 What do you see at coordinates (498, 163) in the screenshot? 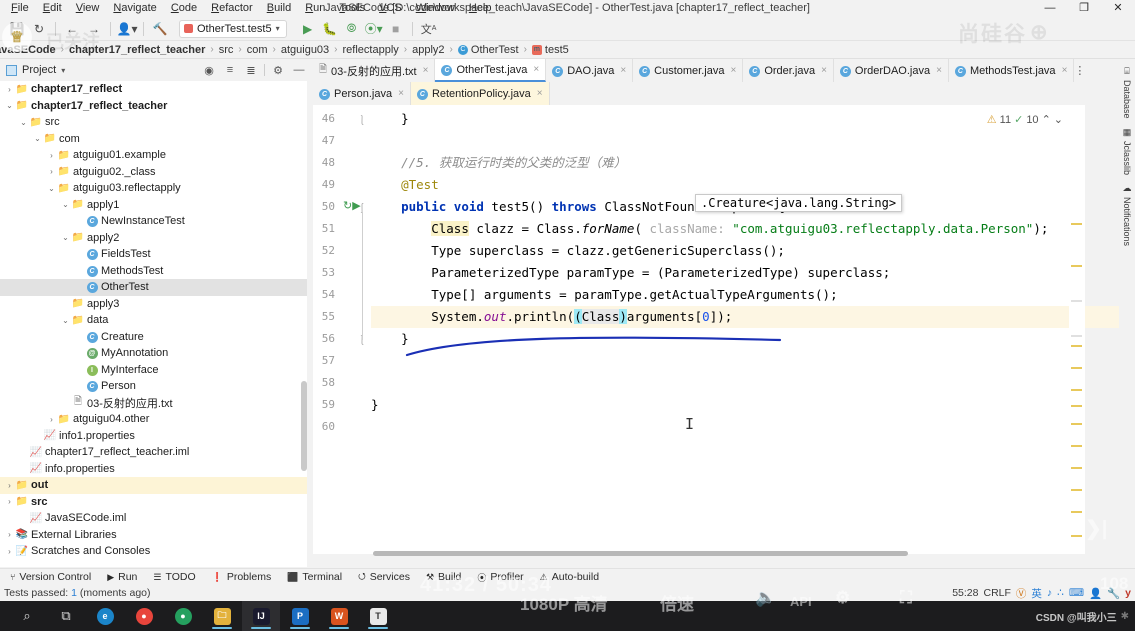
I see `code-line-48: //5. 获取运行时类的父类的泛型（难）` at bounding box center [498, 163].